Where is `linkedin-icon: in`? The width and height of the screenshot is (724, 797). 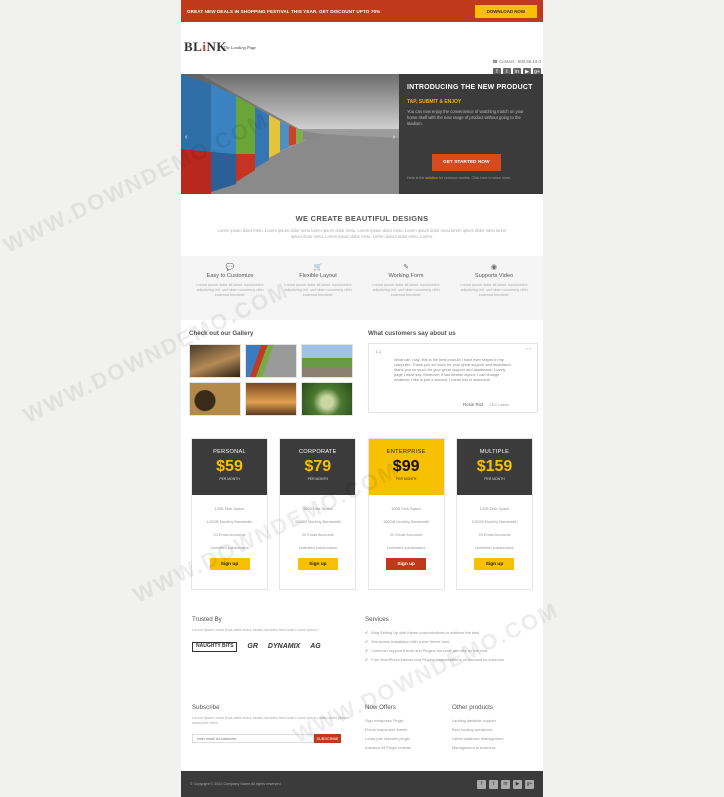 linkedin-icon: in is located at coordinates (505, 784).